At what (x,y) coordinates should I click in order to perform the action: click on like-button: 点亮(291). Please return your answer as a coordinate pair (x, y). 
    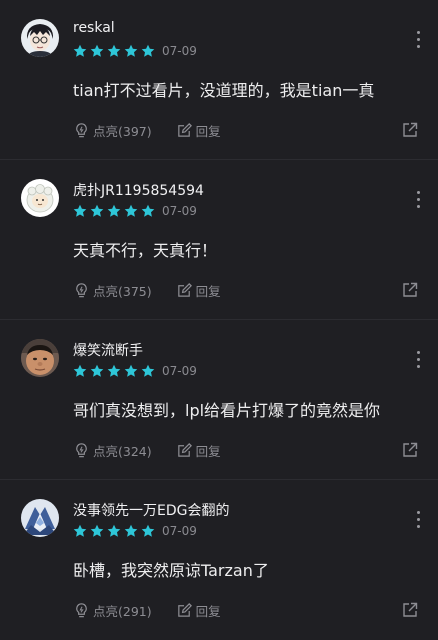
    Looking at the image, I should click on (112, 610).